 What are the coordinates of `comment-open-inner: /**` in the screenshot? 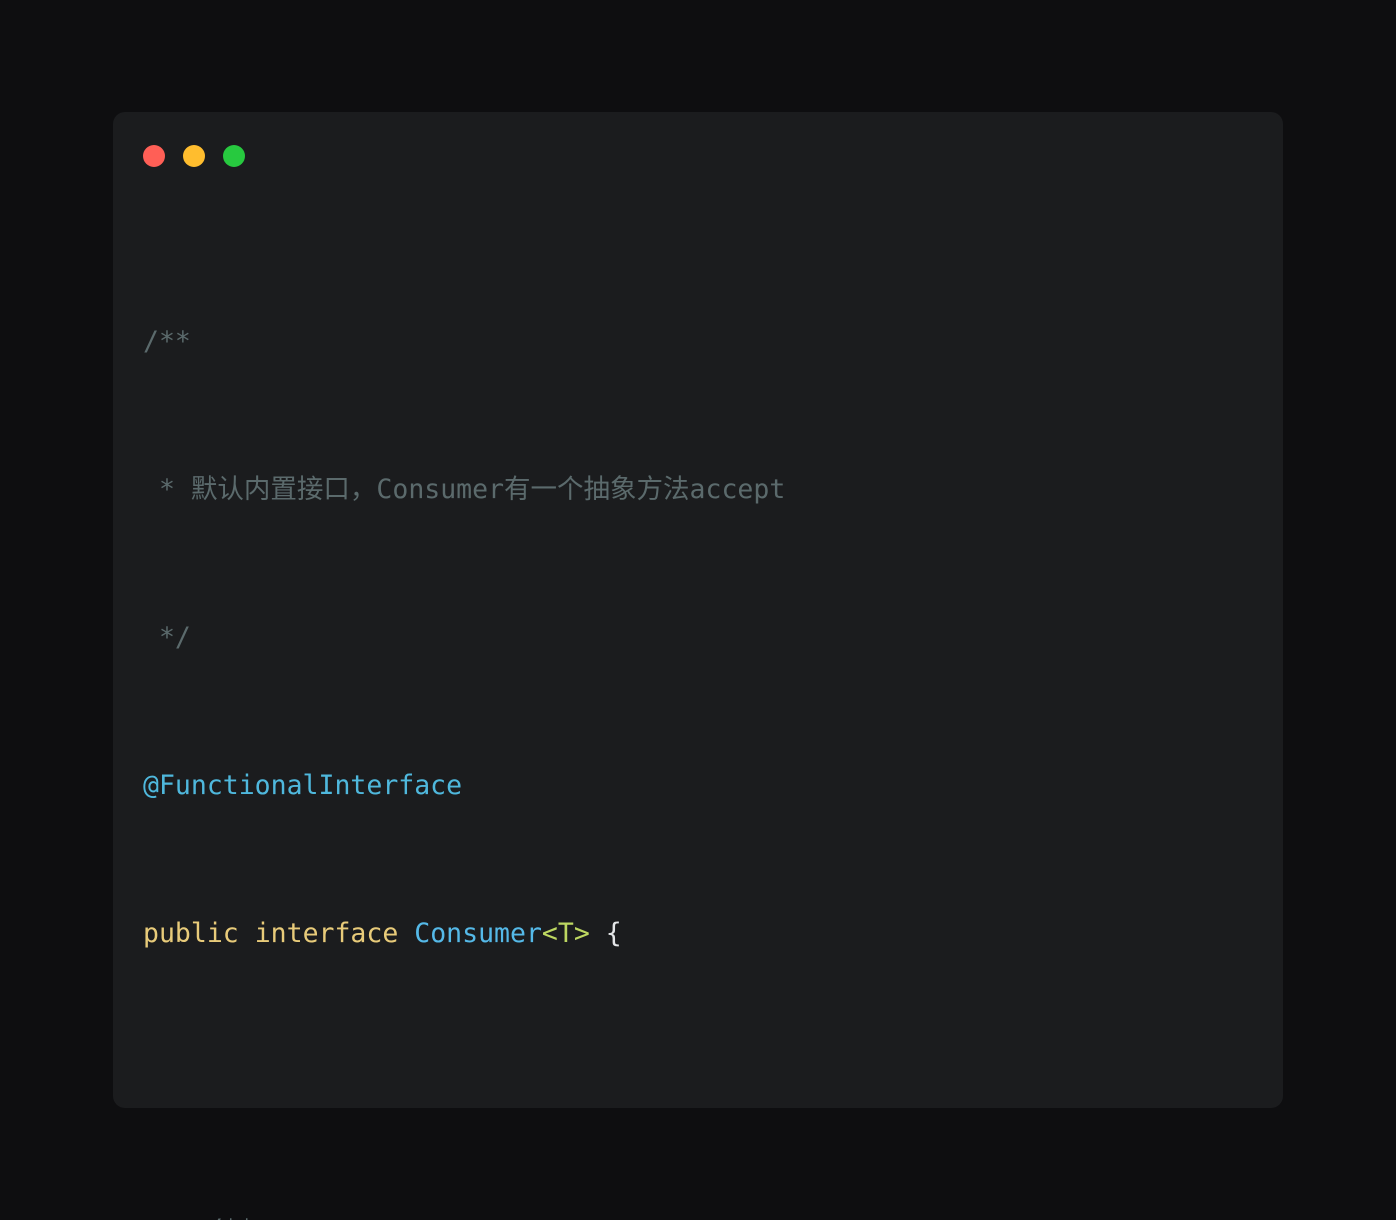 It's located at (231, 1217).